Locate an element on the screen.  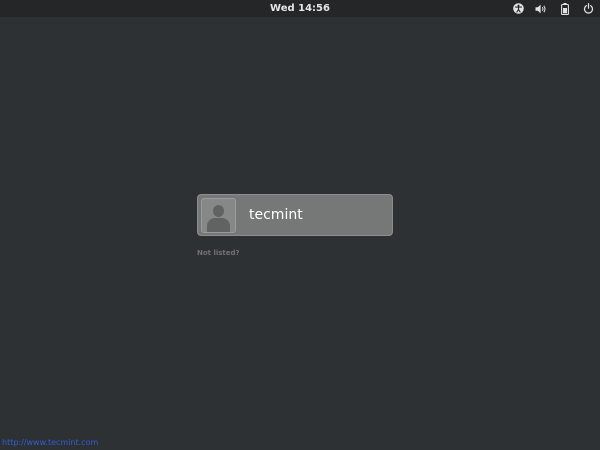
watermark-link: http://www.tecmint.com is located at coordinates (50, 442).